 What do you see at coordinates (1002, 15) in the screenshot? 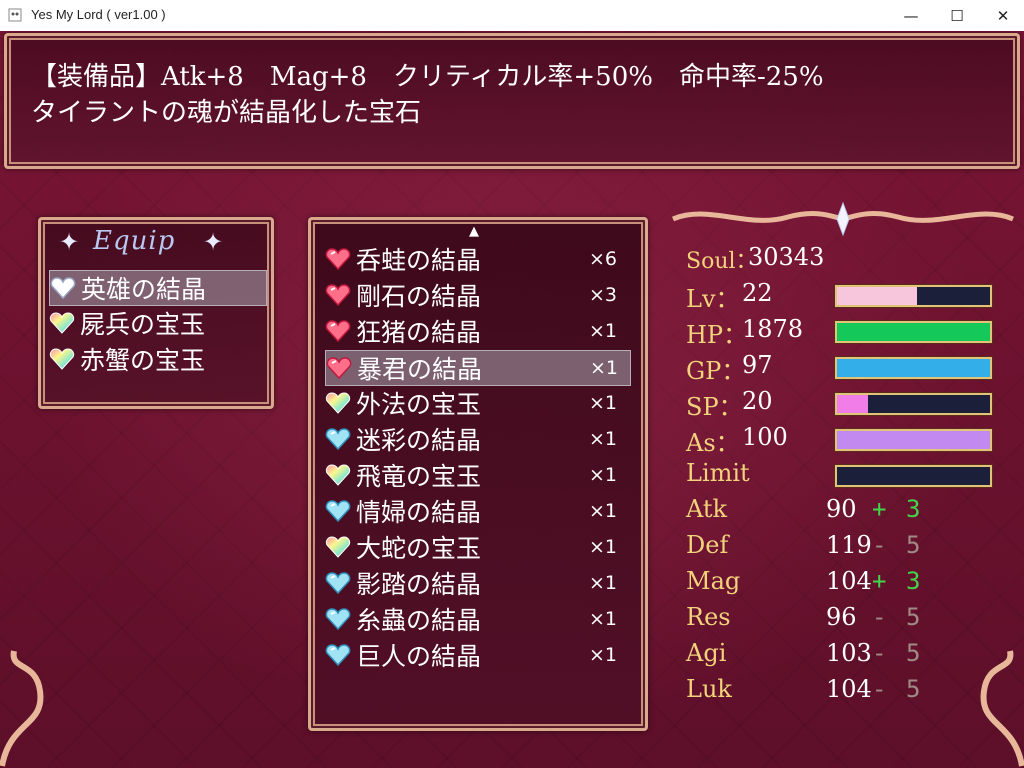
I see `close-button: ✕` at bounding box center [1002, 15].